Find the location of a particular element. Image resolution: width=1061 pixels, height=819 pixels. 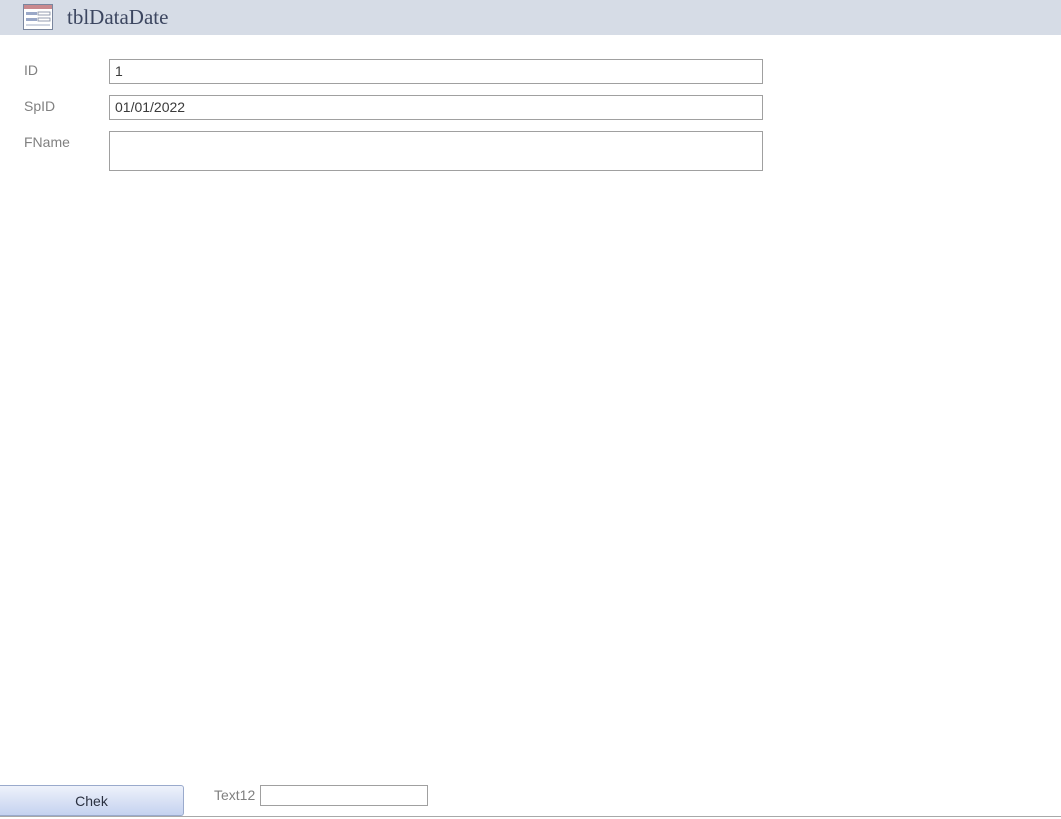

fname-field is located at coordinates (436, 151).